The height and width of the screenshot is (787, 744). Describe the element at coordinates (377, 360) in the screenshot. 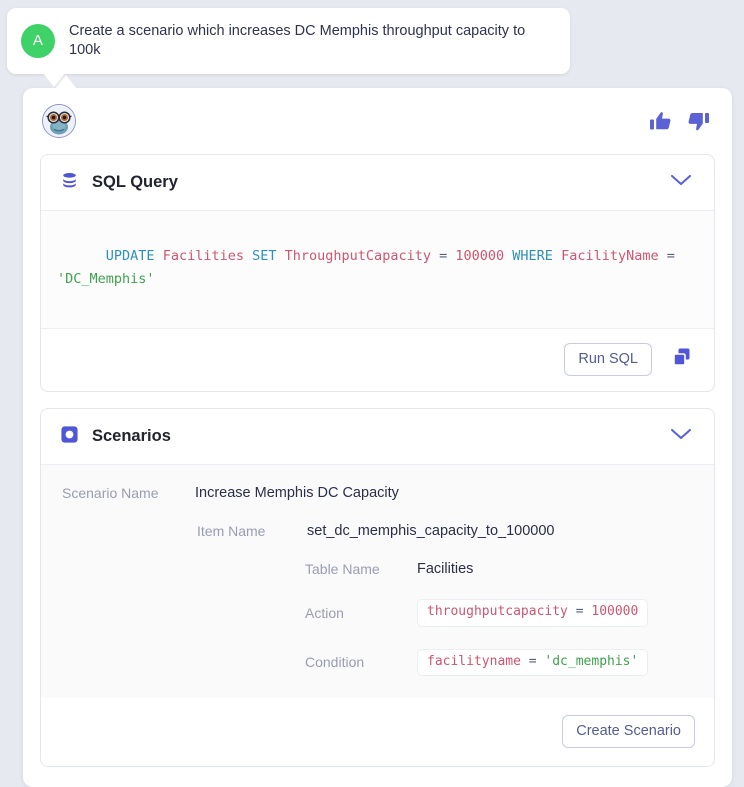

I see `sql-action-bar: Run SQL` at that location.